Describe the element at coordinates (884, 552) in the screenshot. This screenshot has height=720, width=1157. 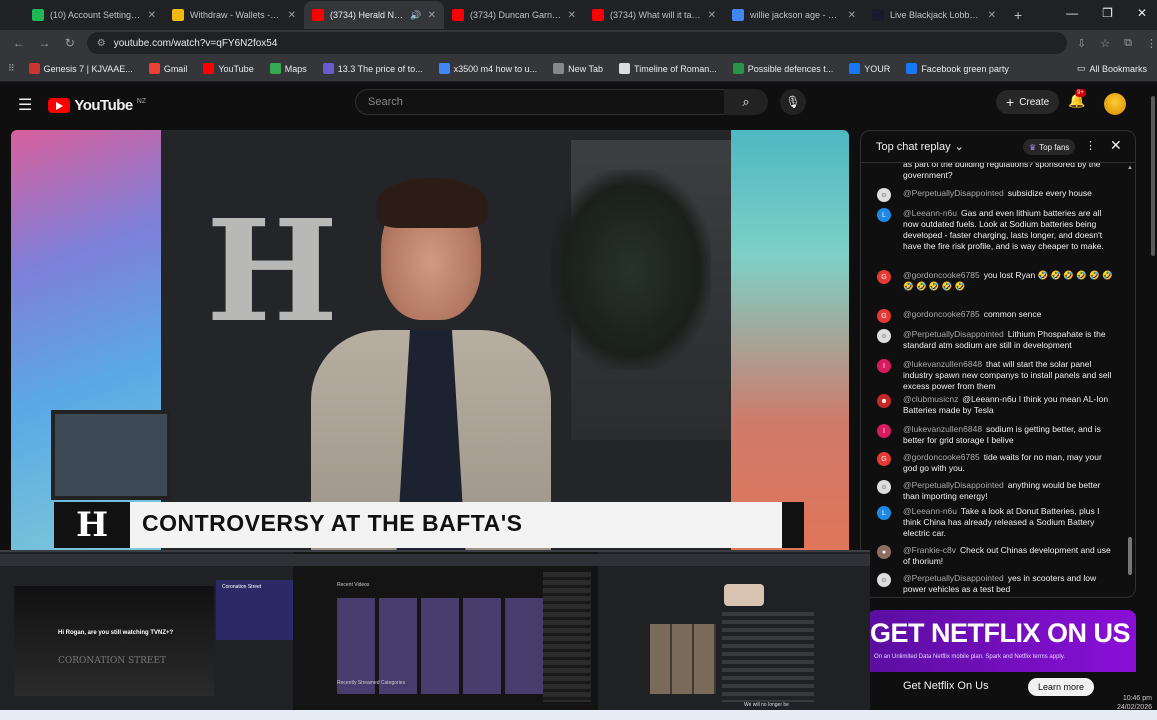
I see `chat-avatar: ●` at that location.